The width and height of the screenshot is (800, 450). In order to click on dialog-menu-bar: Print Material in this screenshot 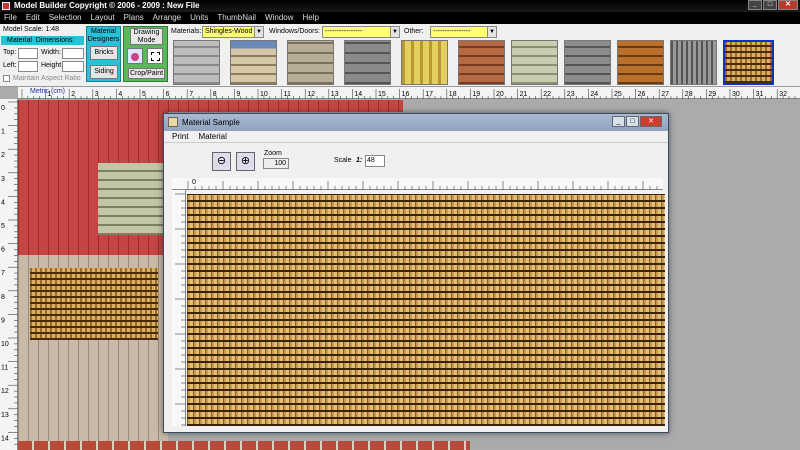, I will do `click(416, 137)`.